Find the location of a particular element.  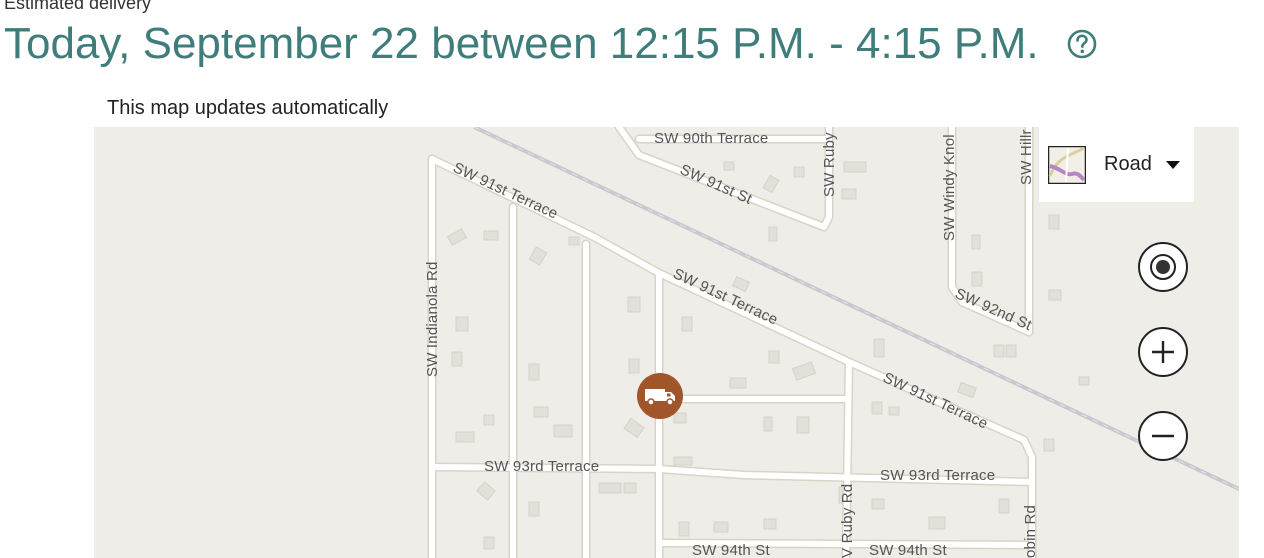

locate-me-icon is located at coordinates (1163, 267).